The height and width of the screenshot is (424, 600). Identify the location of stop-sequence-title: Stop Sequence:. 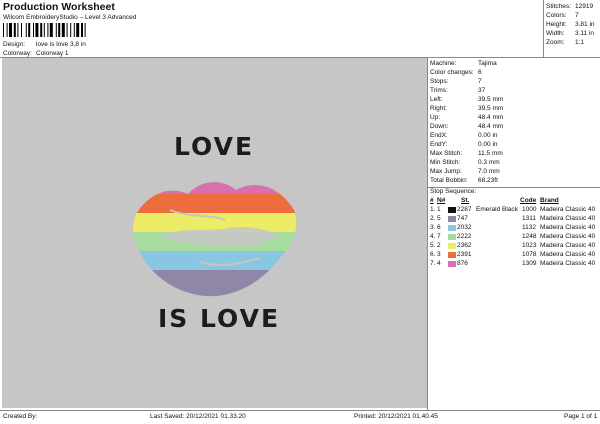
(453, 191).